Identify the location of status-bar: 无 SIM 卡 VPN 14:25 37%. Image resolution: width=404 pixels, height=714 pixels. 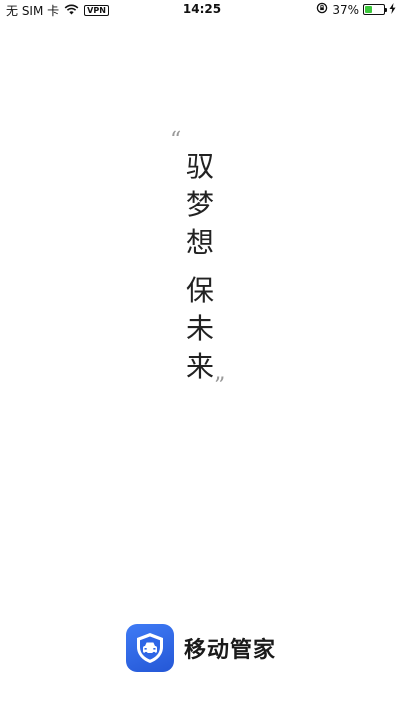
(202, 9).